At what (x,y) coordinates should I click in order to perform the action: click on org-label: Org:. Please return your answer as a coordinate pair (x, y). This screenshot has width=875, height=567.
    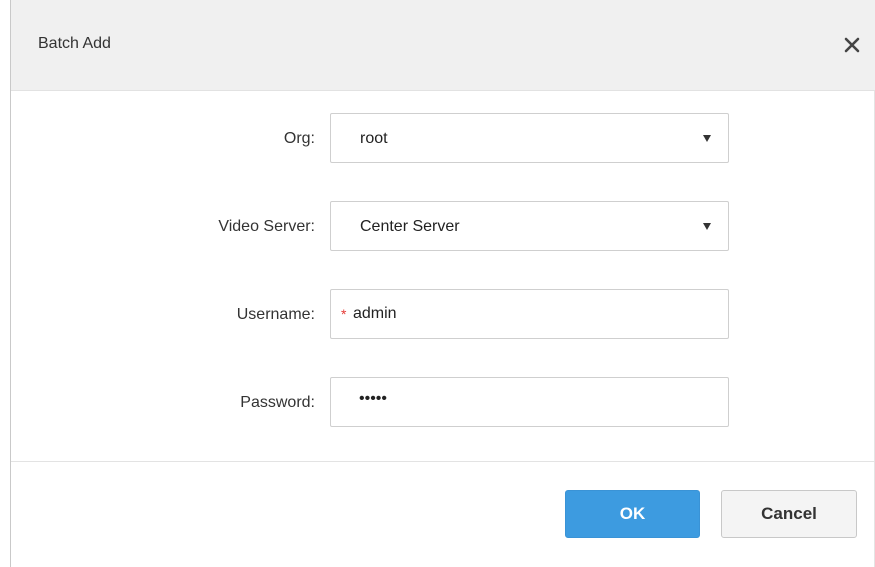
    Looking at the image, I should click on (299, 138).